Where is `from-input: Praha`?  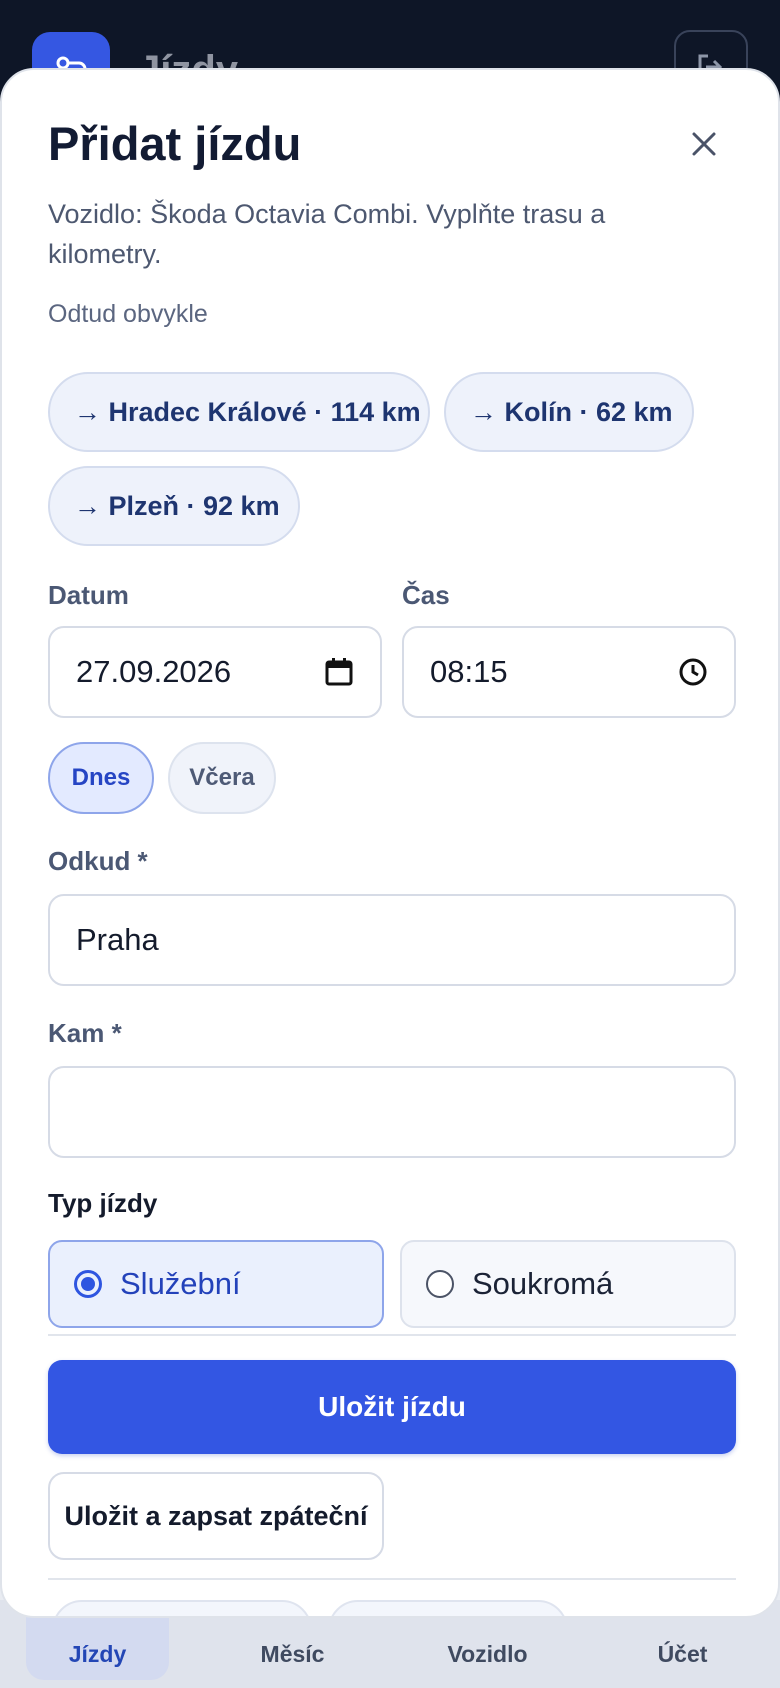 from-input: Praha is located at coordinates (392, 940).